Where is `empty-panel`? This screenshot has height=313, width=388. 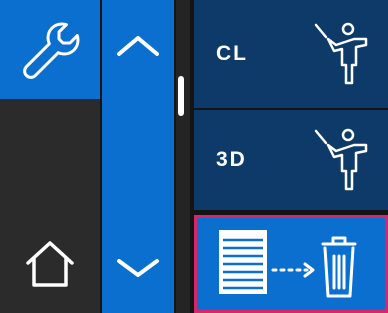
empty-panel is located at coordinates (50, 157).